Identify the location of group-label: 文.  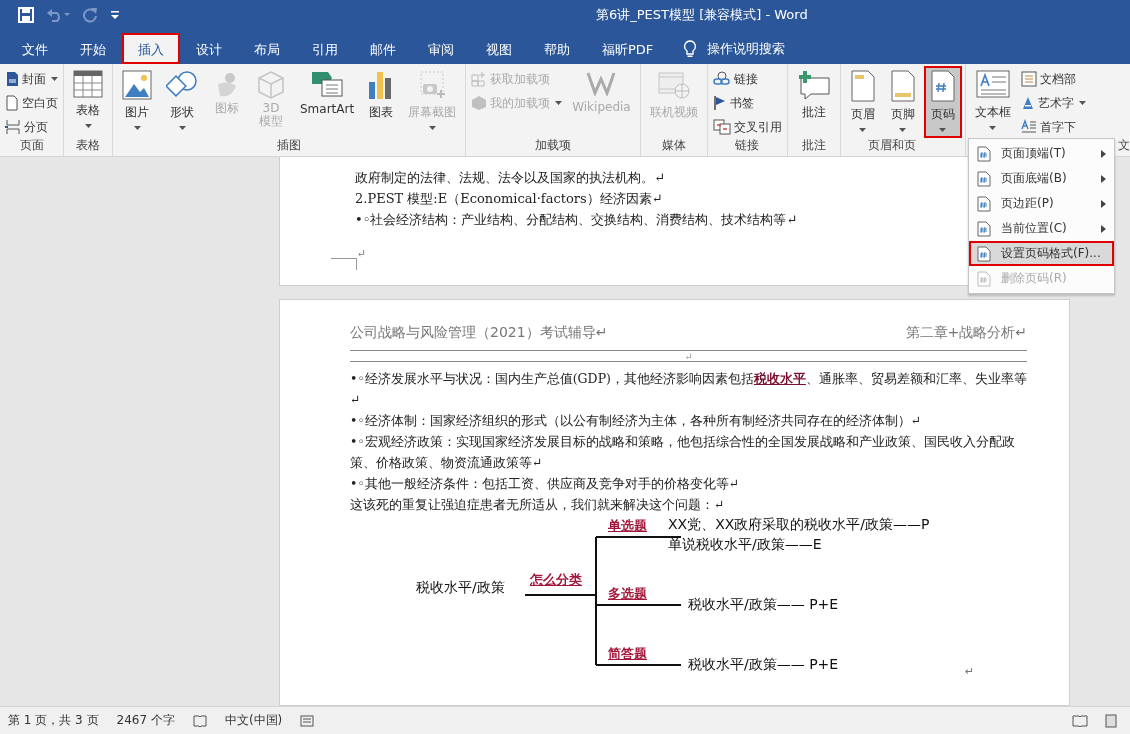
(1124, 145).